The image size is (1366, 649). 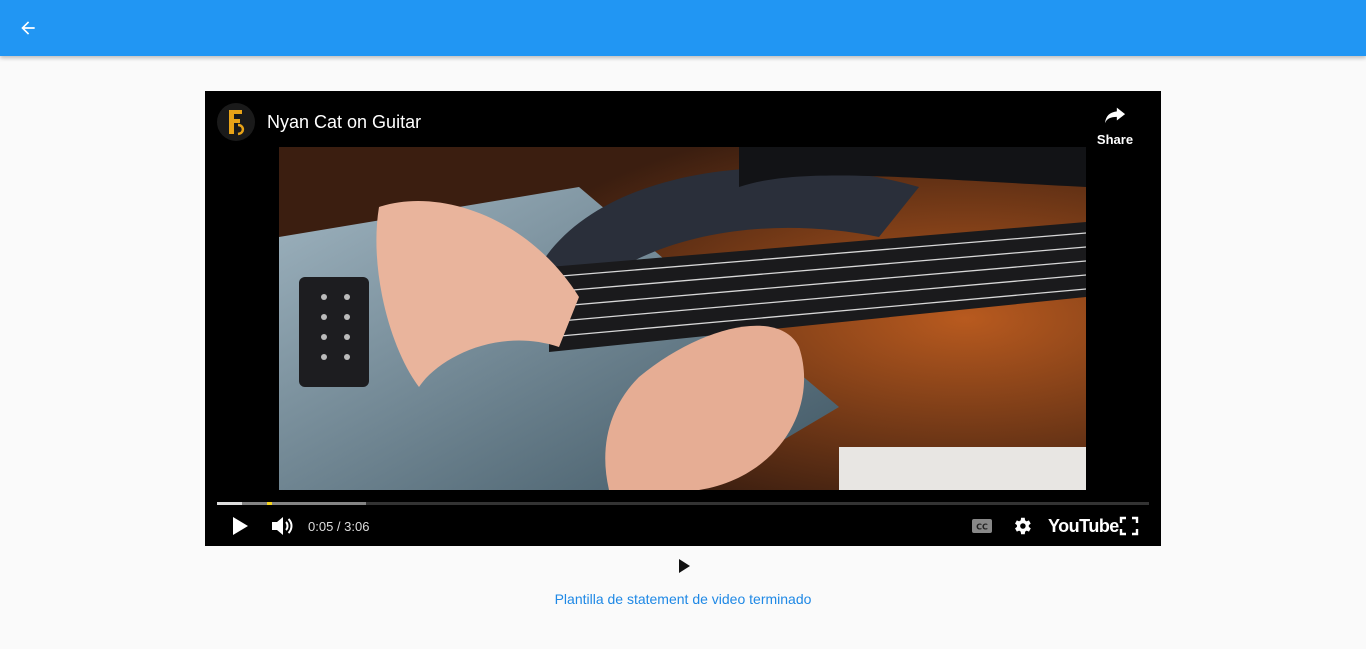 What do you see at coordinates (1115, 115) in the screenshot?
I see `share-arrow-icon` at bounding box center [1115, 115].